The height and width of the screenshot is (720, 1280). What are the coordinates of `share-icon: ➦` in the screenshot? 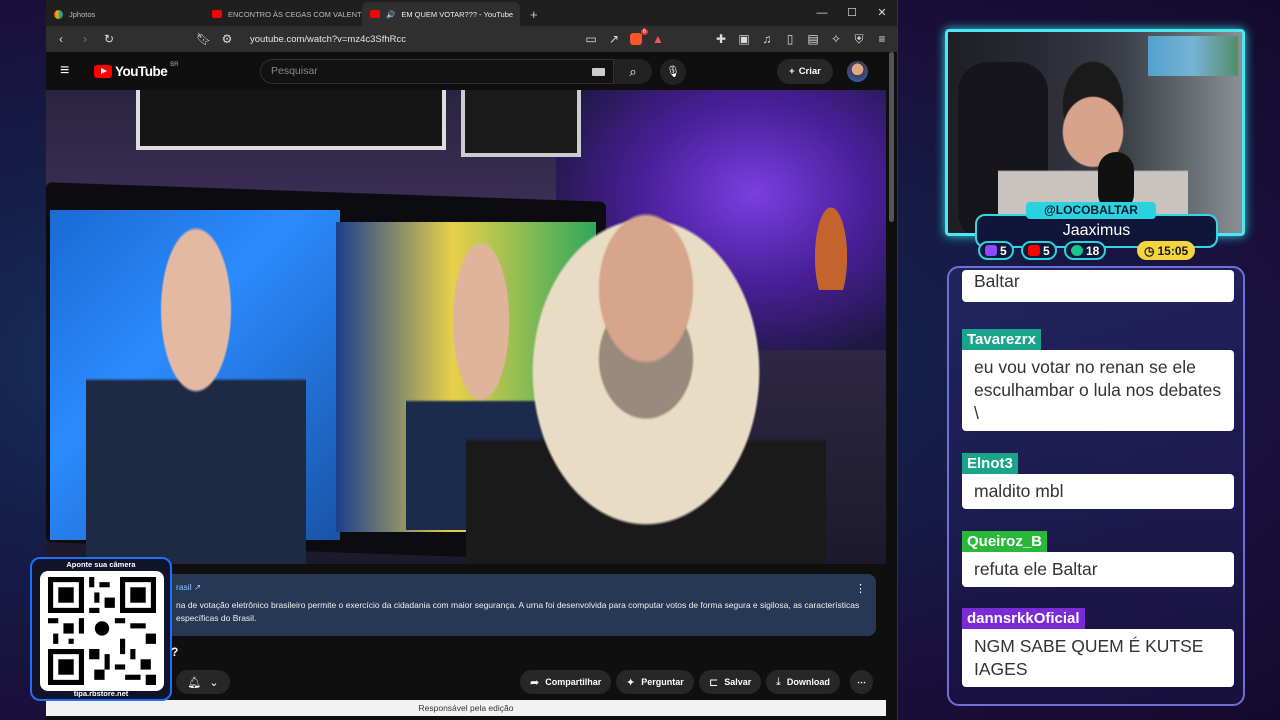 It's located at (535, 682).